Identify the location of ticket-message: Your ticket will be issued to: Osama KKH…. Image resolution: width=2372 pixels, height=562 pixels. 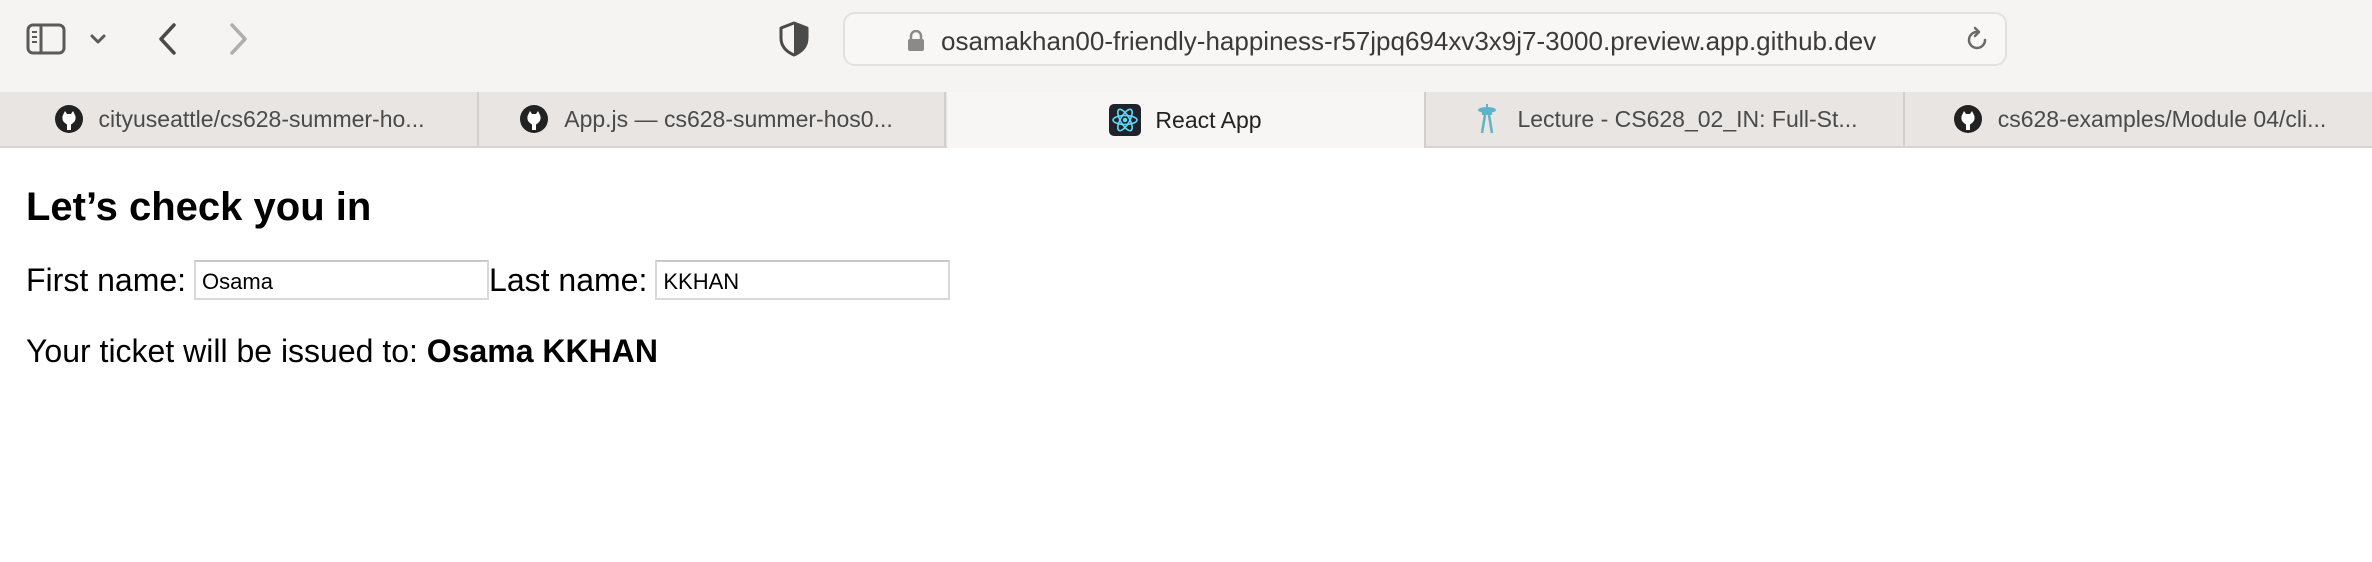
(342, 351).